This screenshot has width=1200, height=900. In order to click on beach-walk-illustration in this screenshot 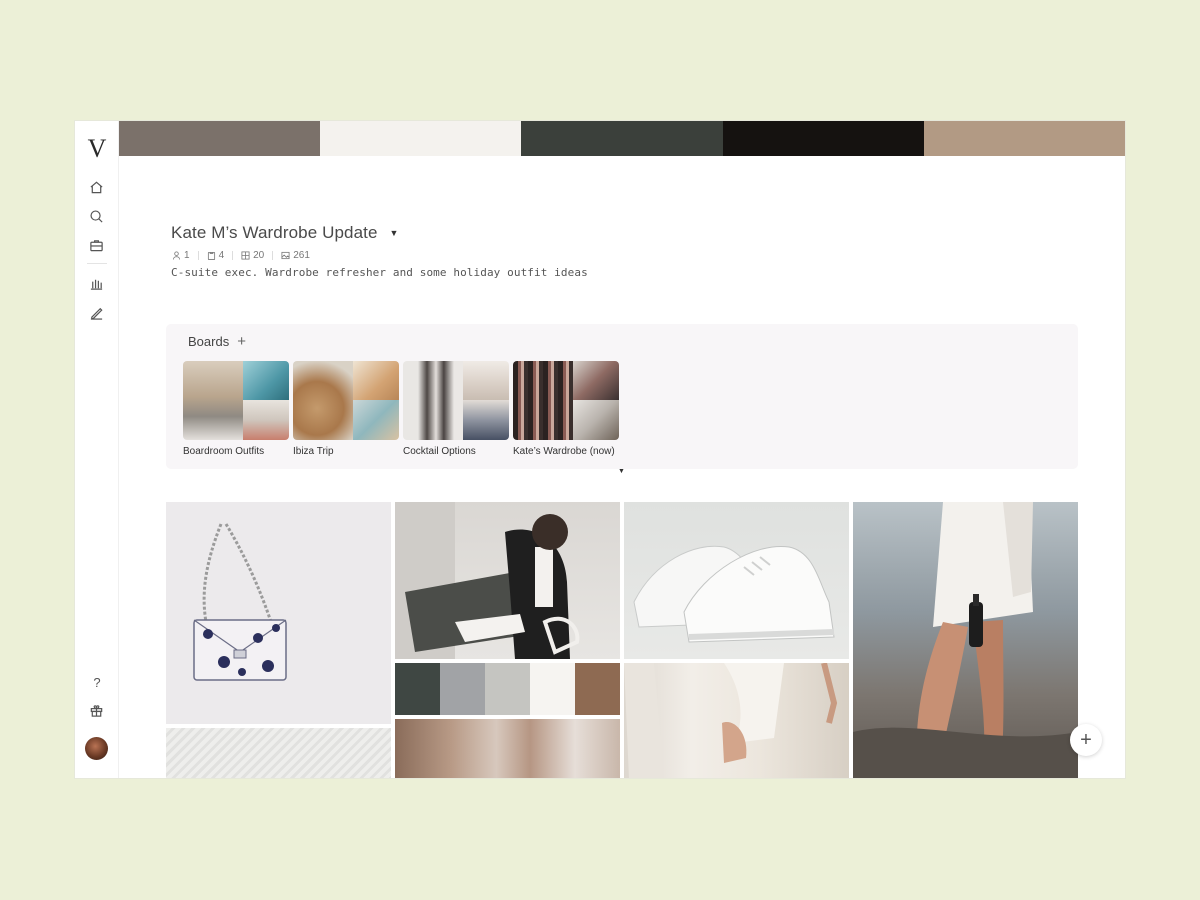, I will do `click(965, 640)`.